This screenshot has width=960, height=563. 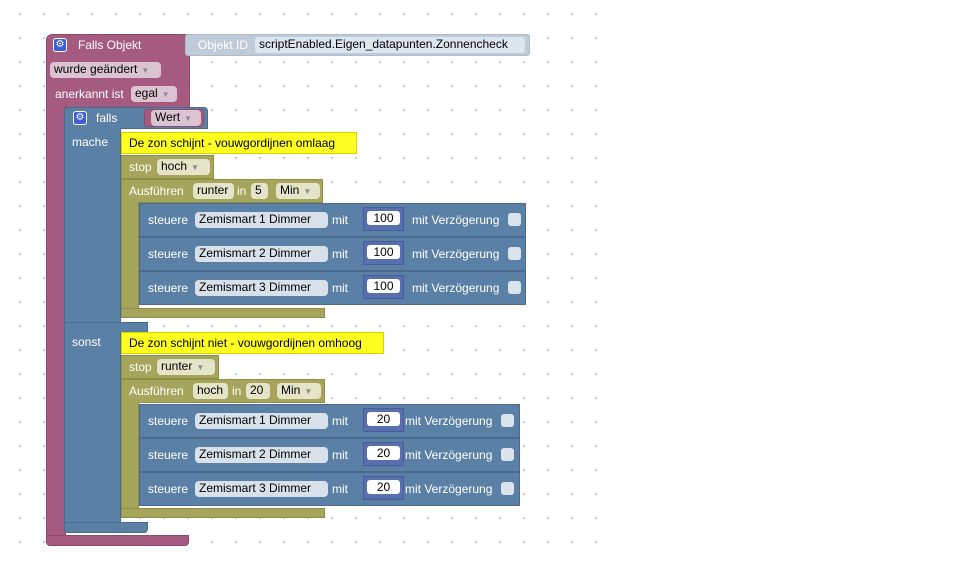 What do you see at coordinates (107, 118) in the screenshot?
I see `if-label: falls` at bounding box center [107, 118].